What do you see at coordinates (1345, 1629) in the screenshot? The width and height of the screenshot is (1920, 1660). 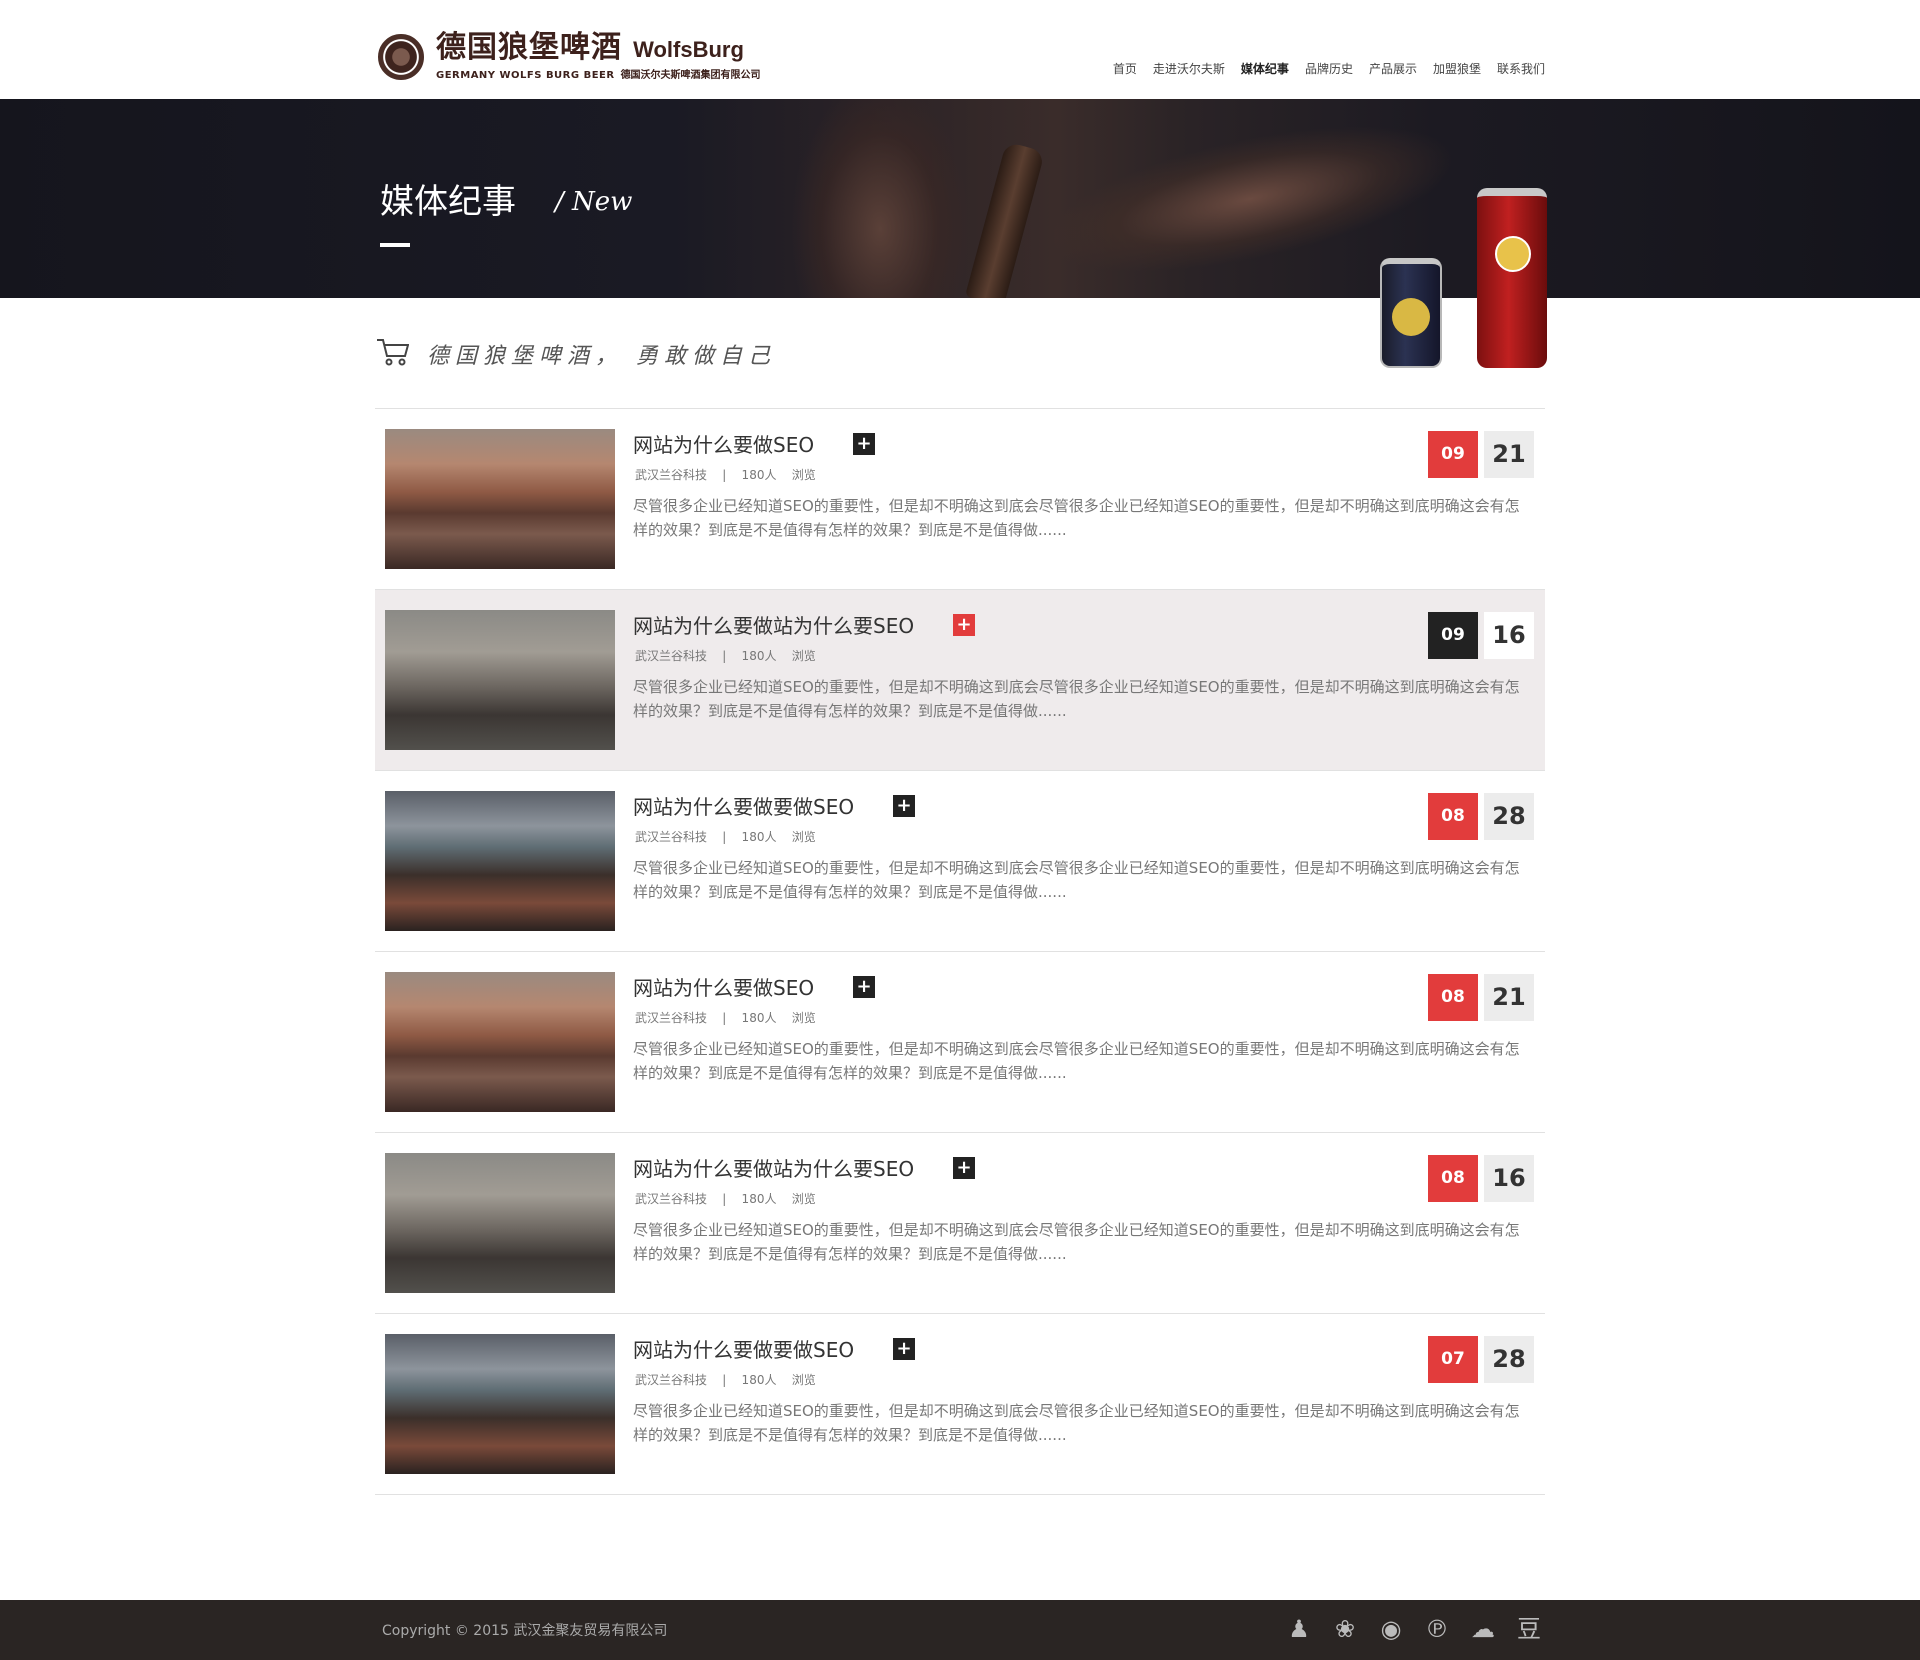 I see `baidu-icon: ❀` at bounding box center [1345, 1629].